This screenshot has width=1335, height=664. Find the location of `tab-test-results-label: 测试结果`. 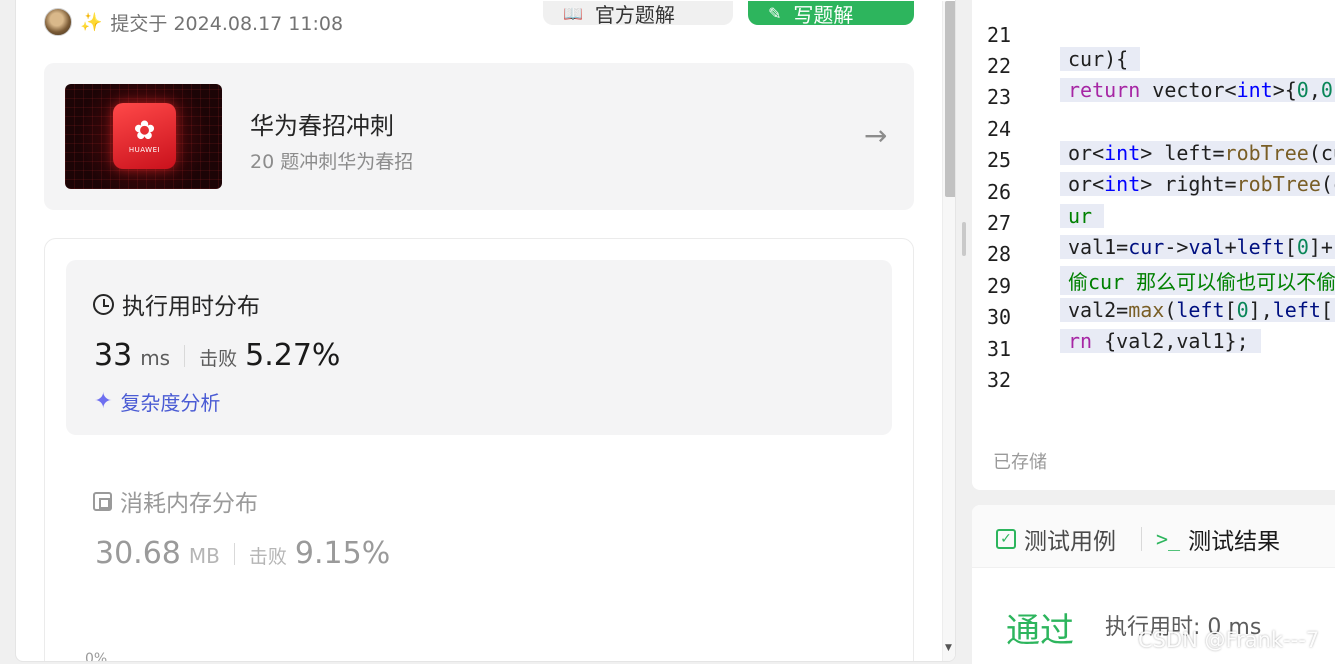

tab-test-results-label: 测试结果 is located at coordinates (1234, 542).